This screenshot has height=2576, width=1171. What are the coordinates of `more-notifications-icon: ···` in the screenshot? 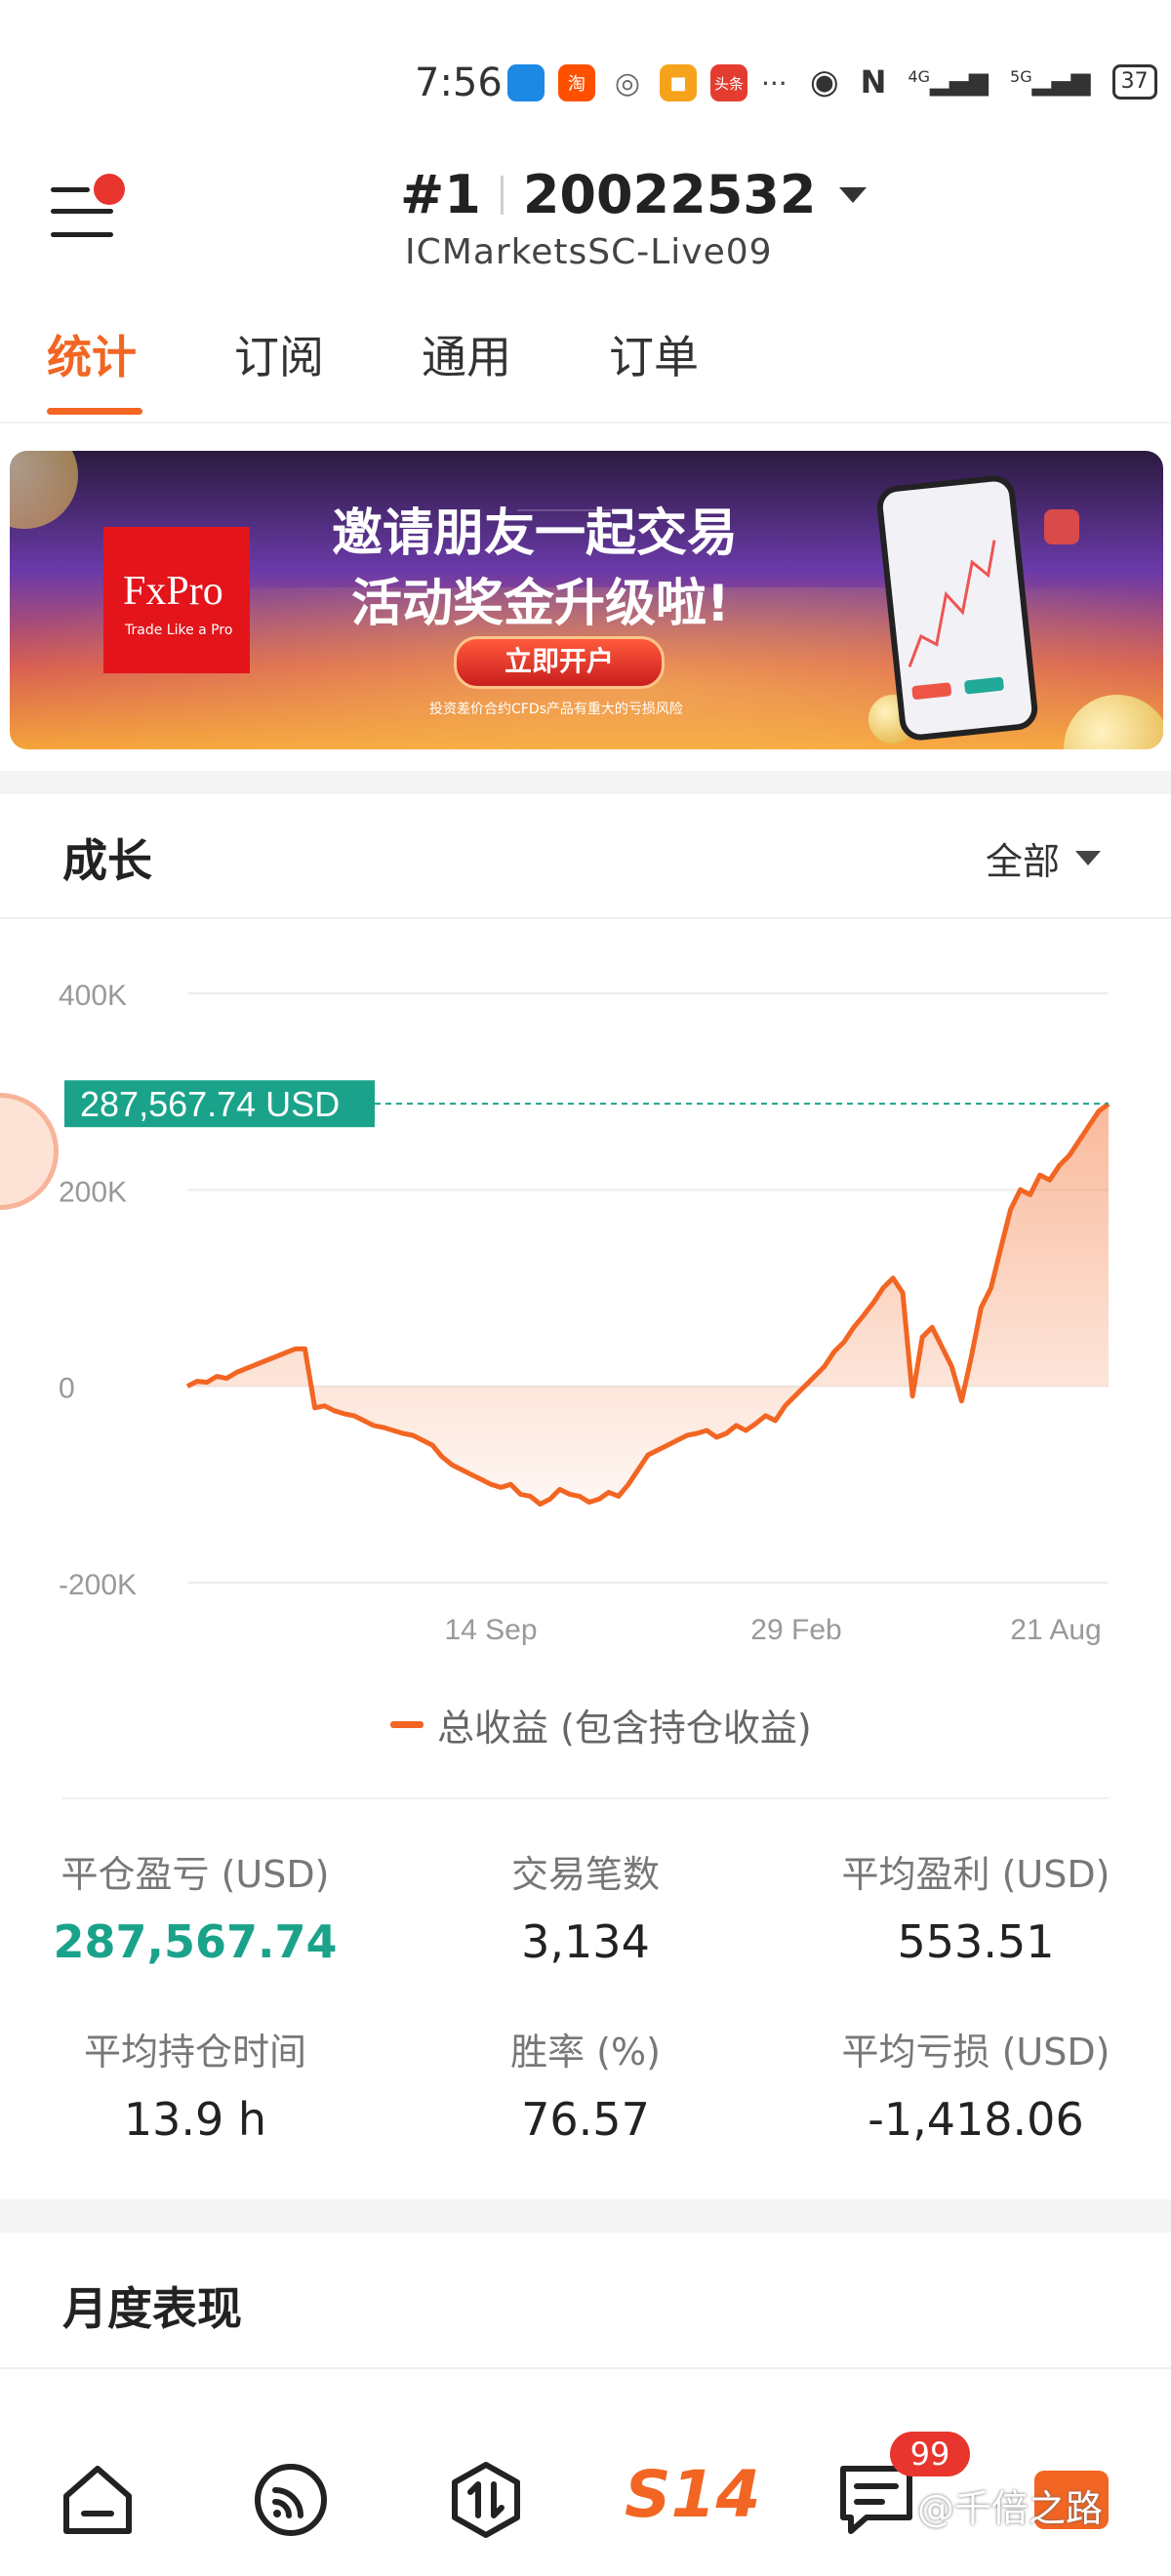 It's located at (774, 83).